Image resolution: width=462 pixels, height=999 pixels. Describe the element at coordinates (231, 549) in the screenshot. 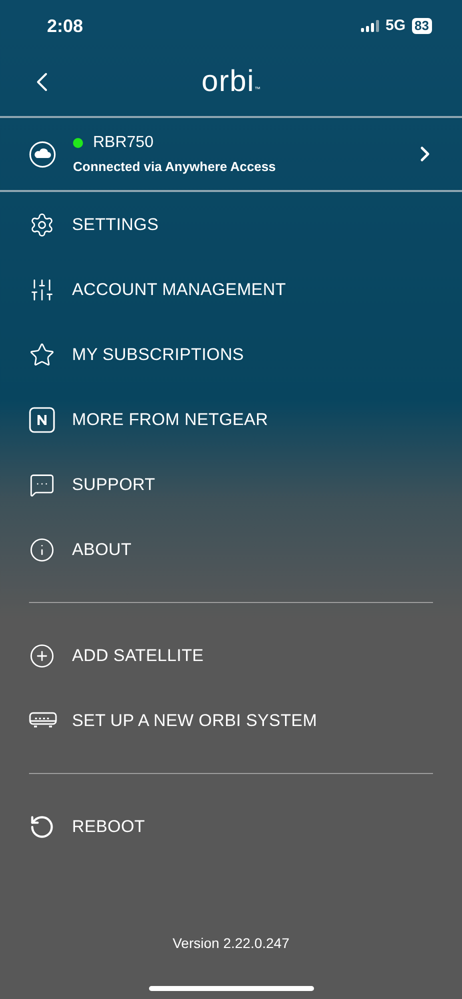

I see `menu-item: ABOUT` at that location.